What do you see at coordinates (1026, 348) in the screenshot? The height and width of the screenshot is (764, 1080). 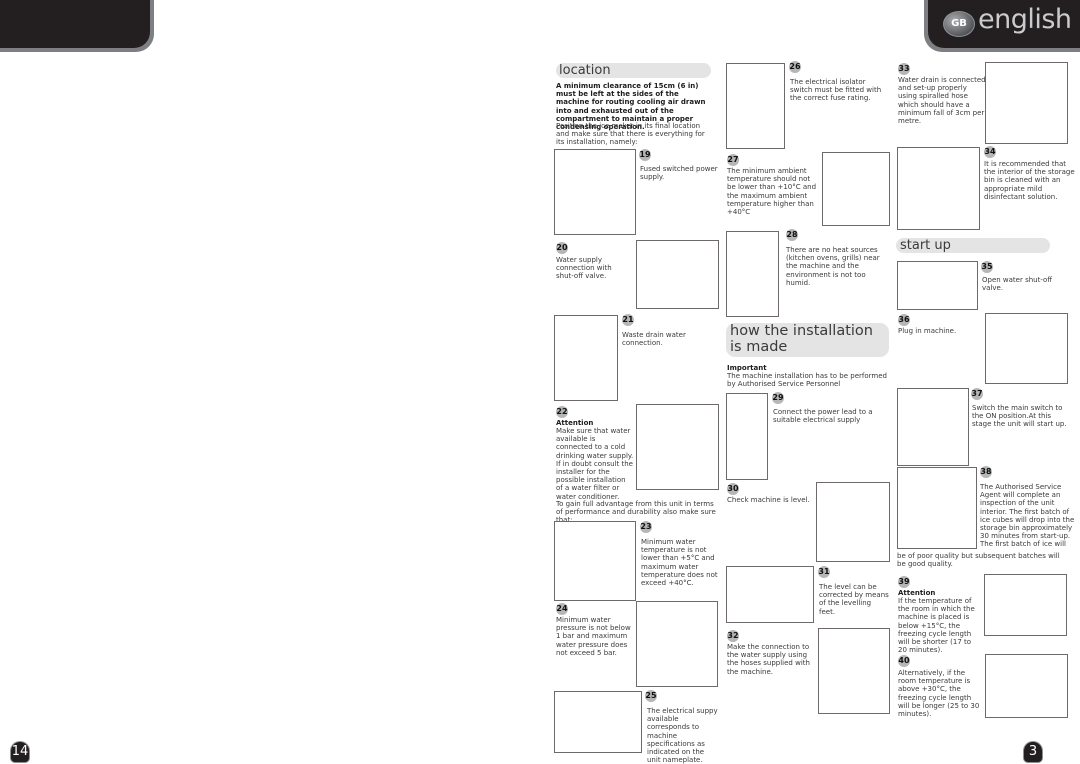 I see `step-36-illustration` at bounding box center [1026, 348].